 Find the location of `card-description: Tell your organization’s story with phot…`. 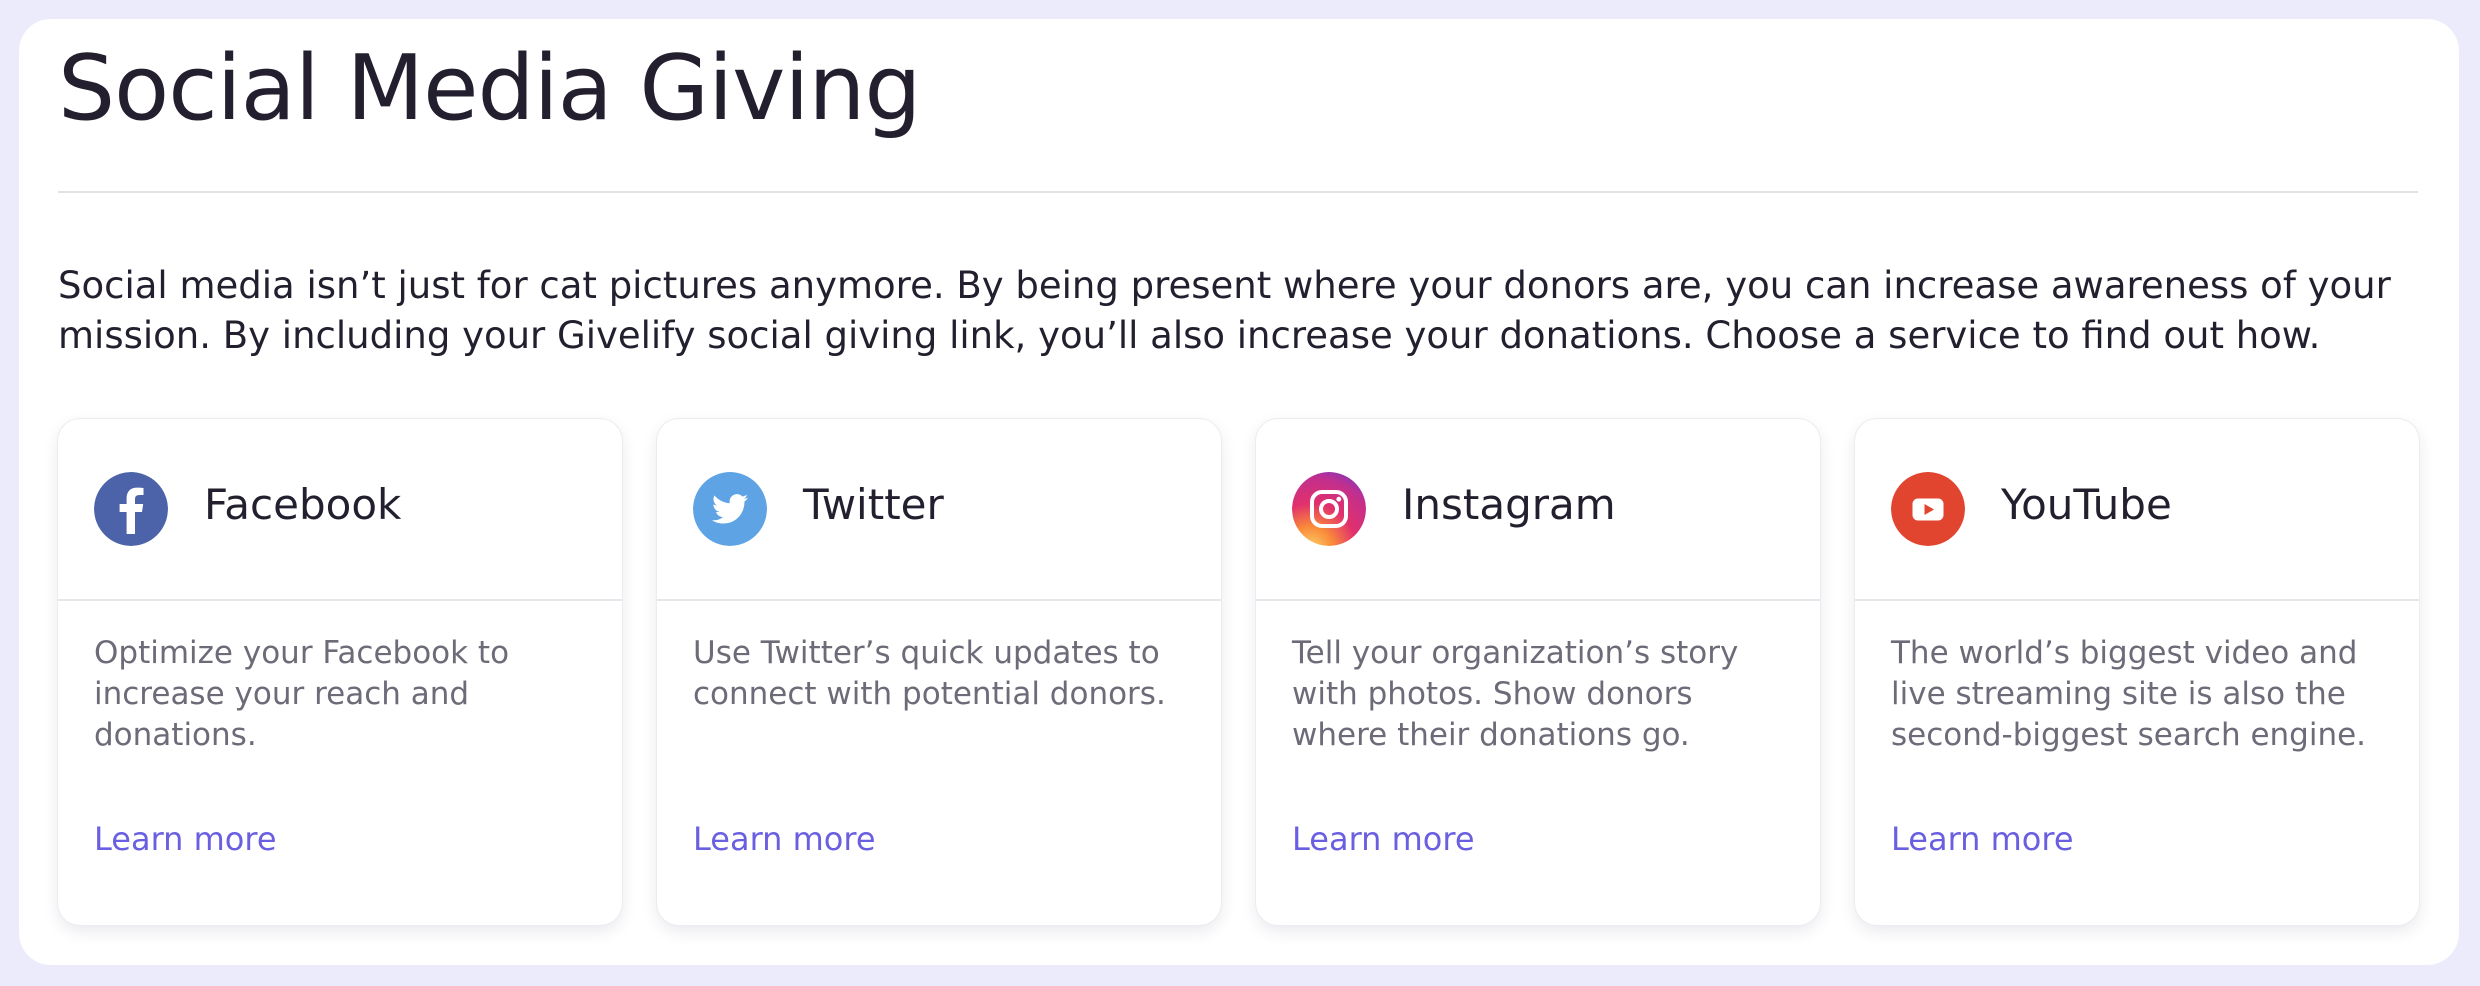

card-description: Tell your organization’s story with phot… is located at coordinates (1515, 694).